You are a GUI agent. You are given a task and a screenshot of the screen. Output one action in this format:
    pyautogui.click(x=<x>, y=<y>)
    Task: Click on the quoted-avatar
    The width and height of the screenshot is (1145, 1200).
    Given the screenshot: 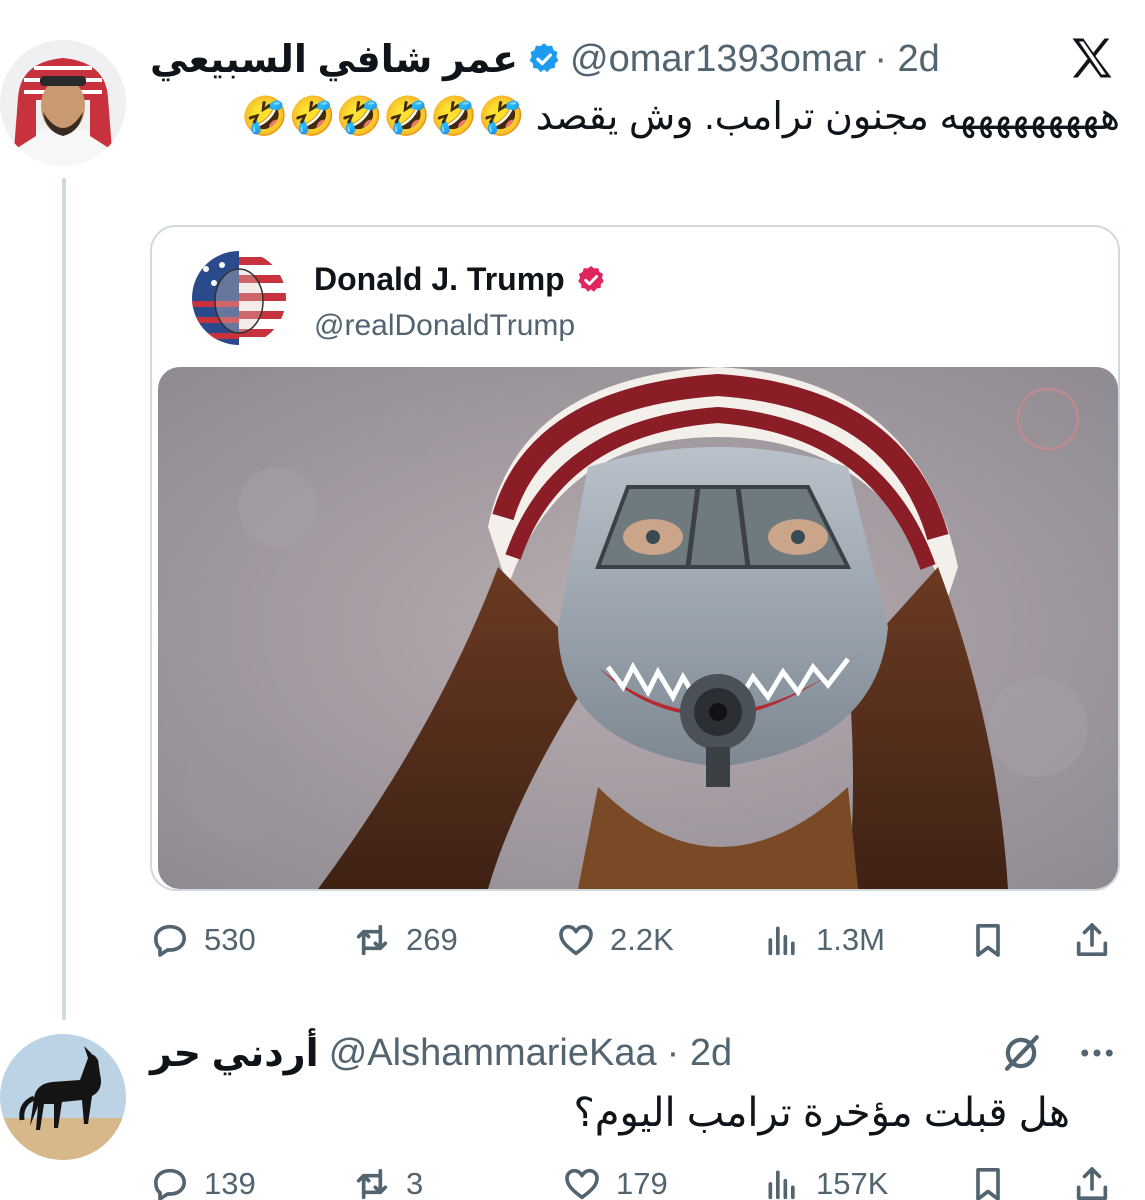 What is the action you would take?
    pyautogui.click(x=239, y=298)
    